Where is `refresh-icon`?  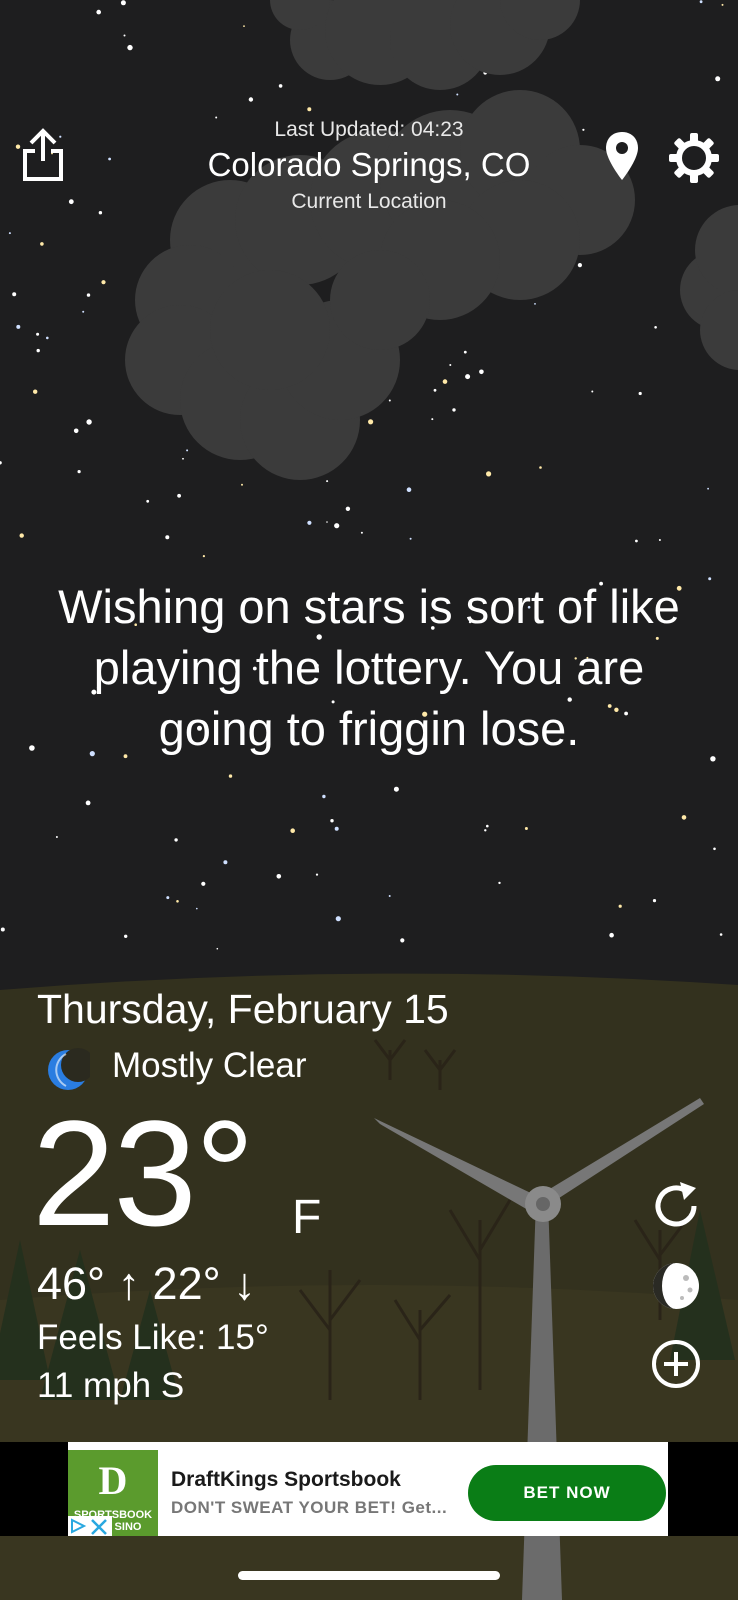
refresh-icon is located at coordinates (676, 1204).